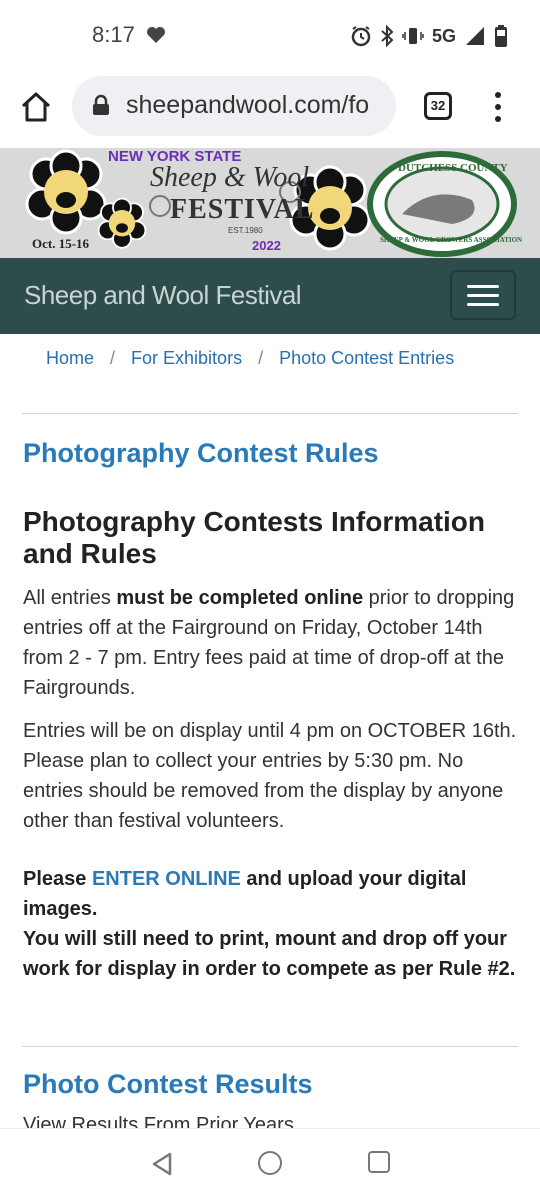 The width and height of the screenshot is (540, 1200). Describe the element at coordinates (387, 36) in the screenshot. I see `bluetooth-icon` at that location.